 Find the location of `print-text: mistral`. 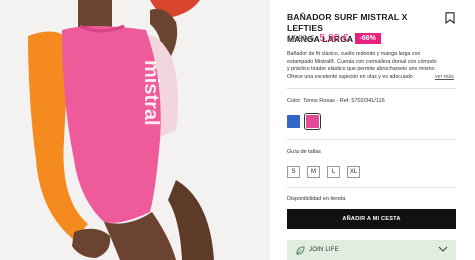

print-text: mistral is located at coordinates (151, 93).